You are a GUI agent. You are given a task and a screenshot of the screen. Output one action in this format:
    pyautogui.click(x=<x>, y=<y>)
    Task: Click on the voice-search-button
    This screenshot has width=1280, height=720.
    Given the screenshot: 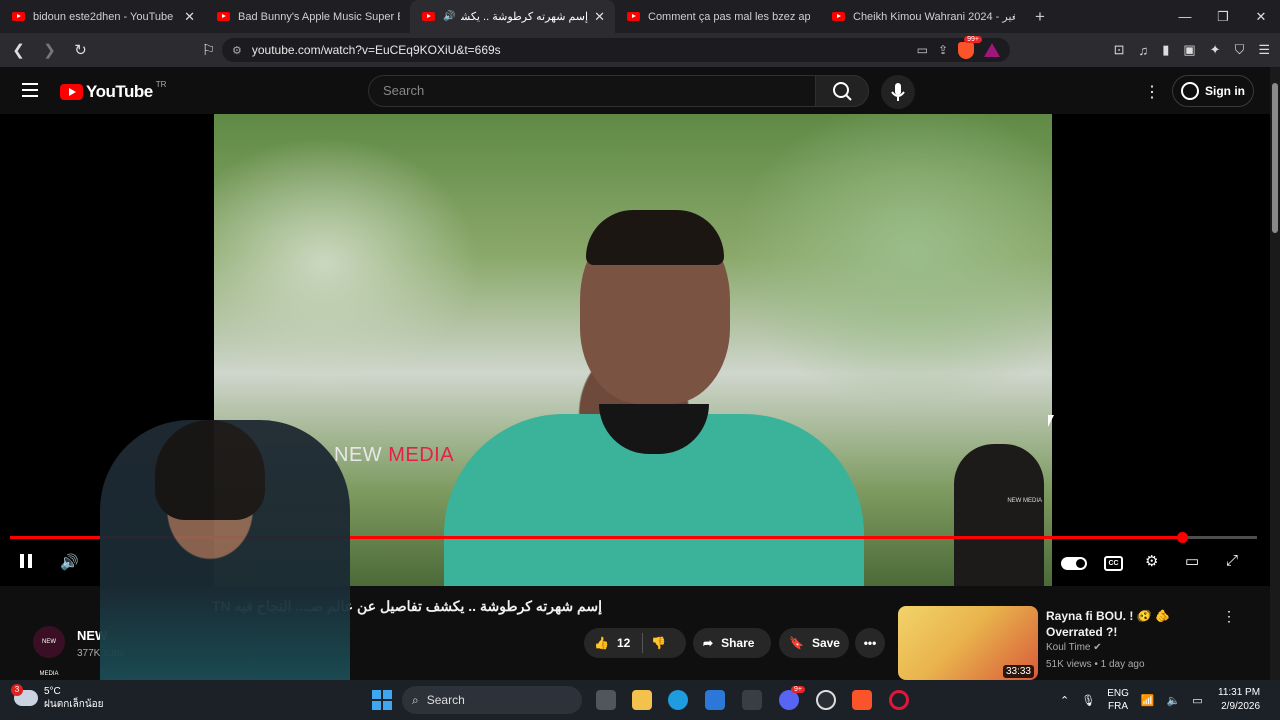 What is the action you would take?
    pyautogui.click(x=898, y=92)
    